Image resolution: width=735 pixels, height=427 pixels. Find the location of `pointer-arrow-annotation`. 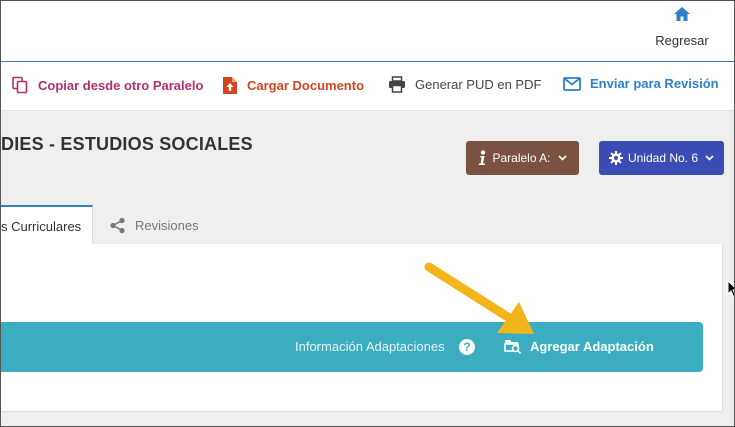

pointer-arrow-annotation is located at coordinates (479, 298).